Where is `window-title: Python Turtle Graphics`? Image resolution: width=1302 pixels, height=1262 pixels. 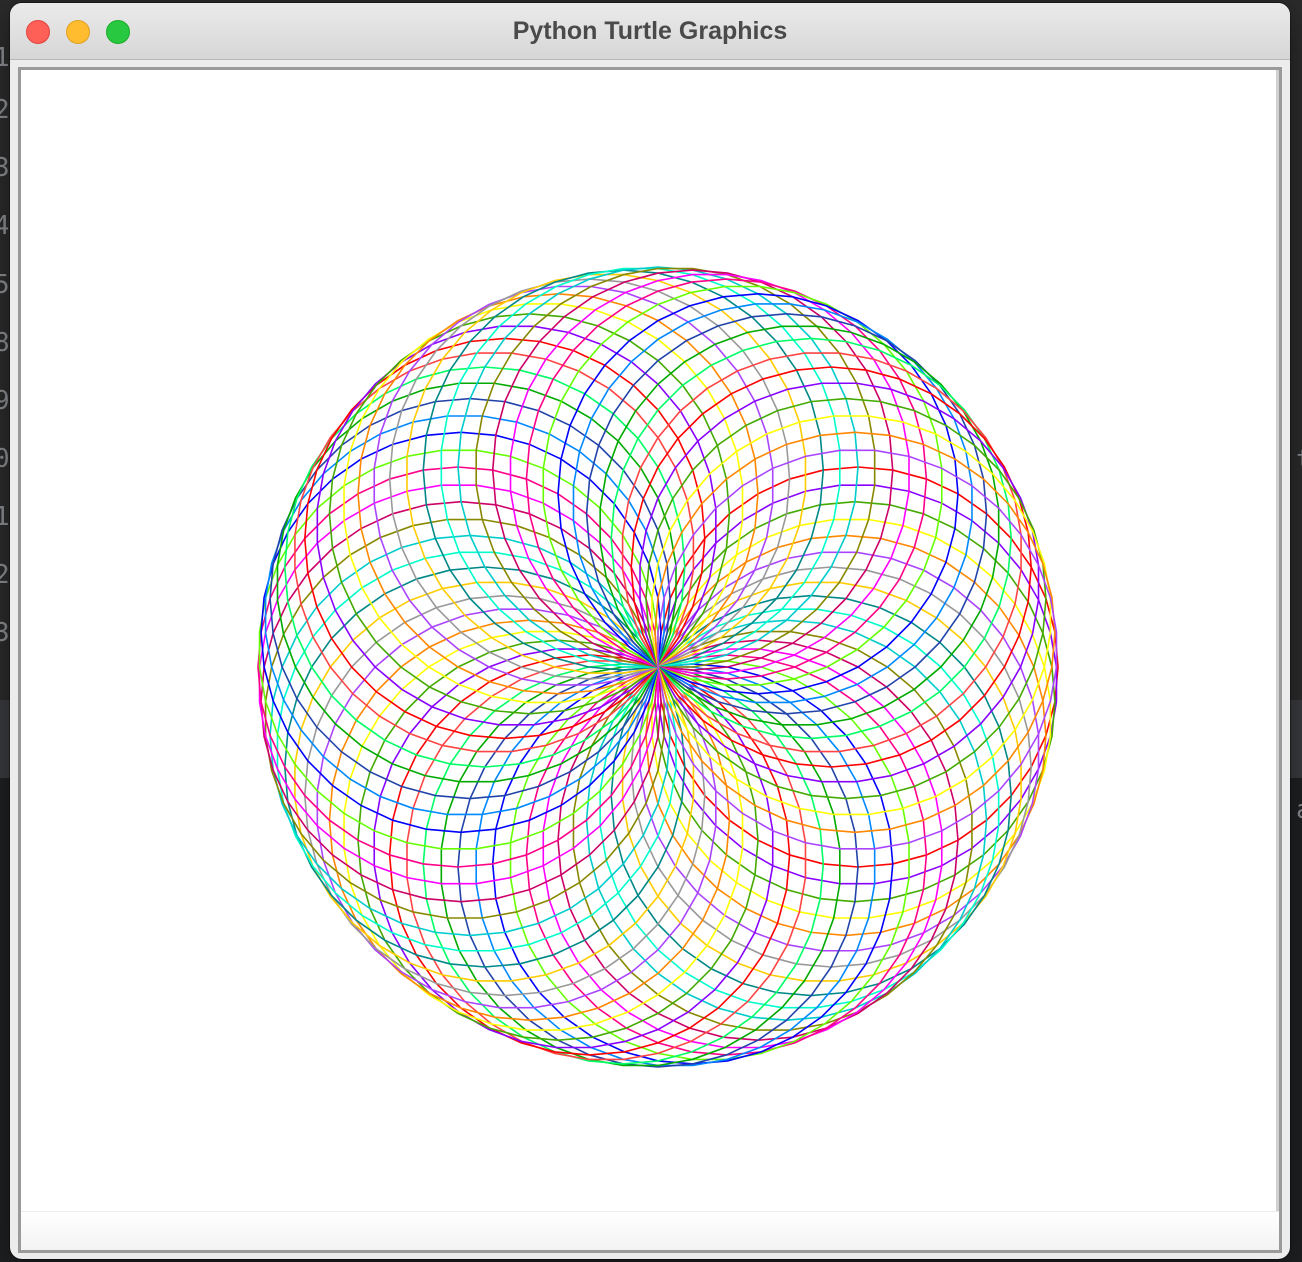 window-title: Python Turtle Graphics is located at coordinates (650, 31).